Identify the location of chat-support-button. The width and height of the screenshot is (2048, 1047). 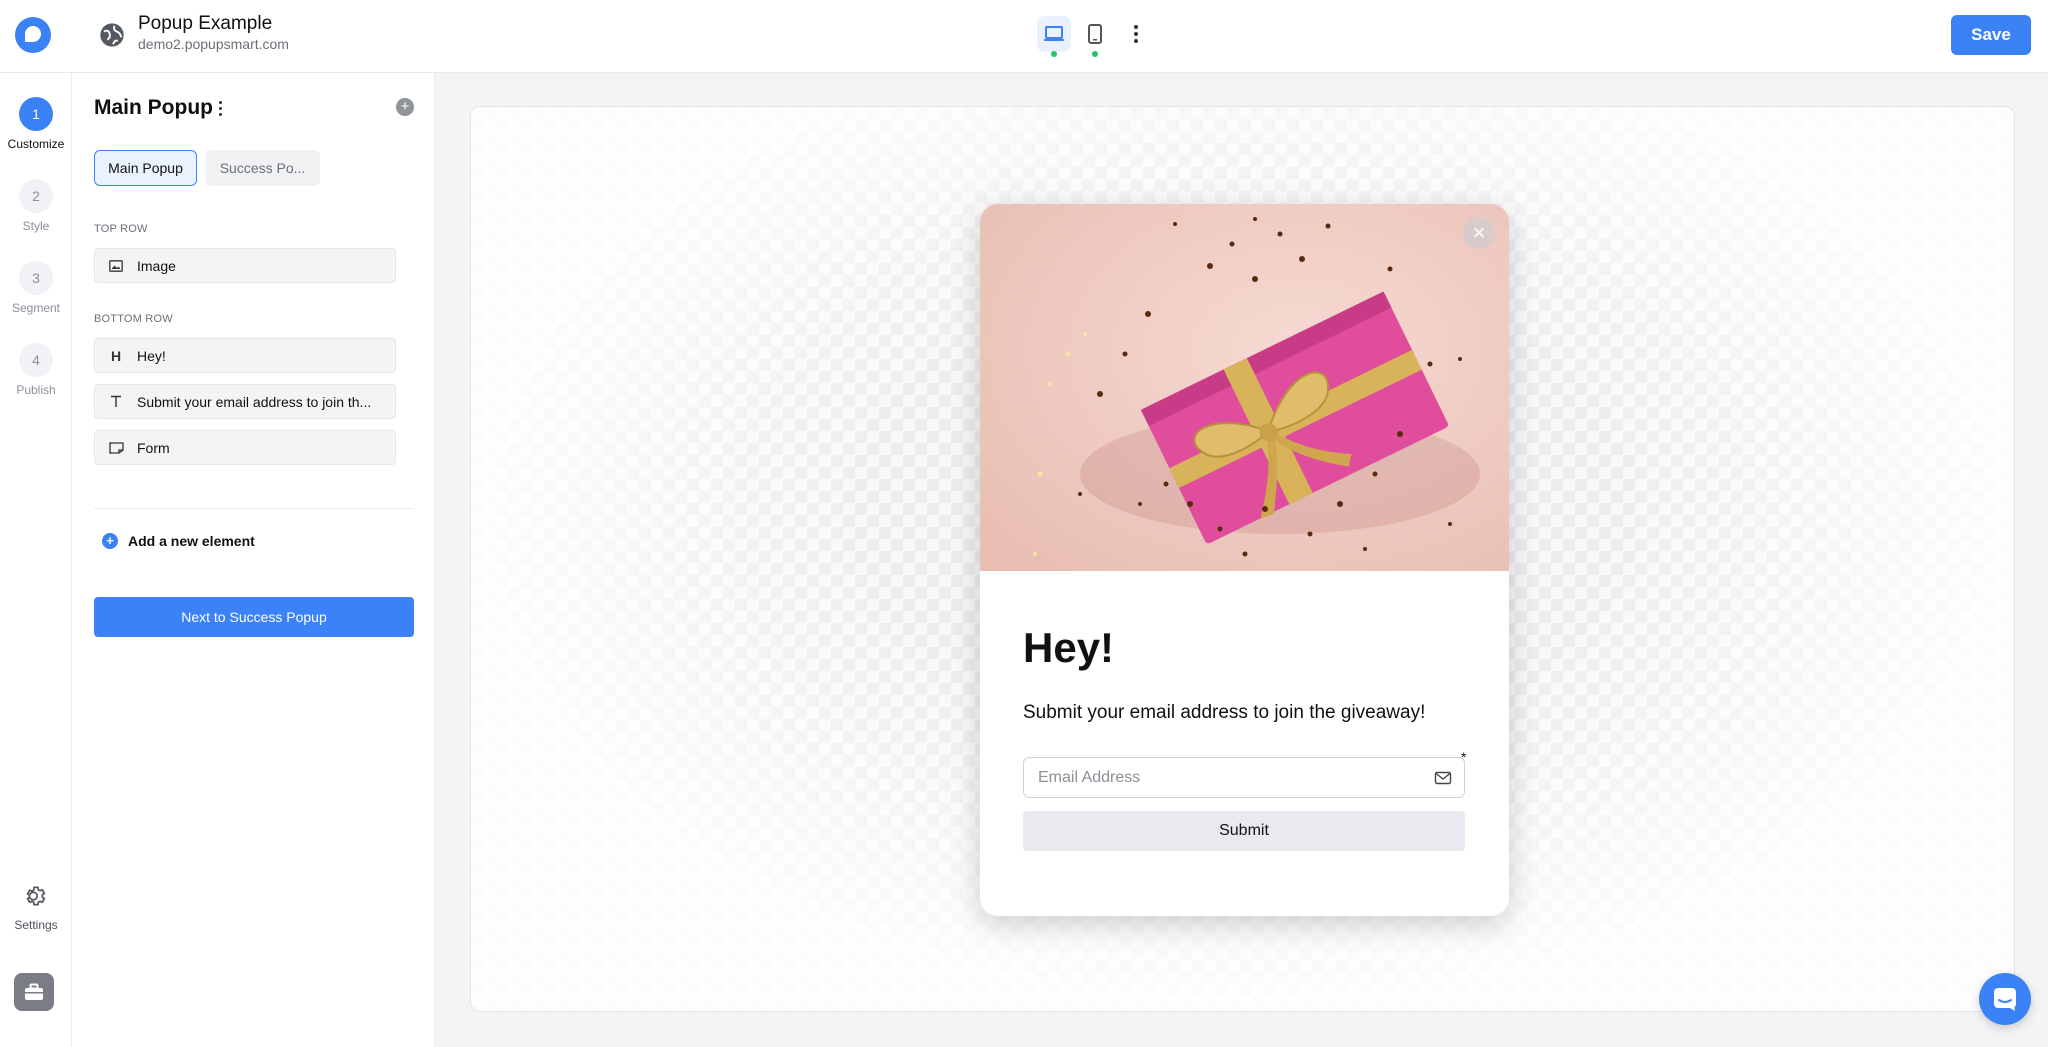
(2005, 999).